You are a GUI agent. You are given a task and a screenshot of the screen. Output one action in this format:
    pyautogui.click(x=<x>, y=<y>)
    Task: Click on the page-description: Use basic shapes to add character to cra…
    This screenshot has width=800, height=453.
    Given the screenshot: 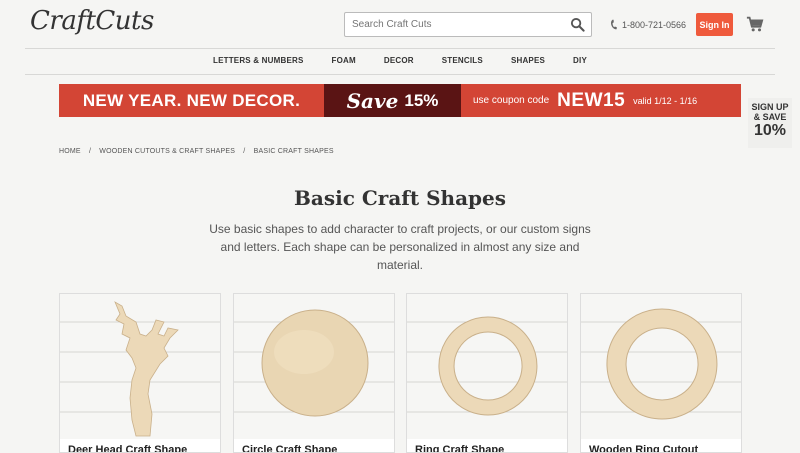 What is the action you would take?
    pyautogui.click(x=400, y=247)
    